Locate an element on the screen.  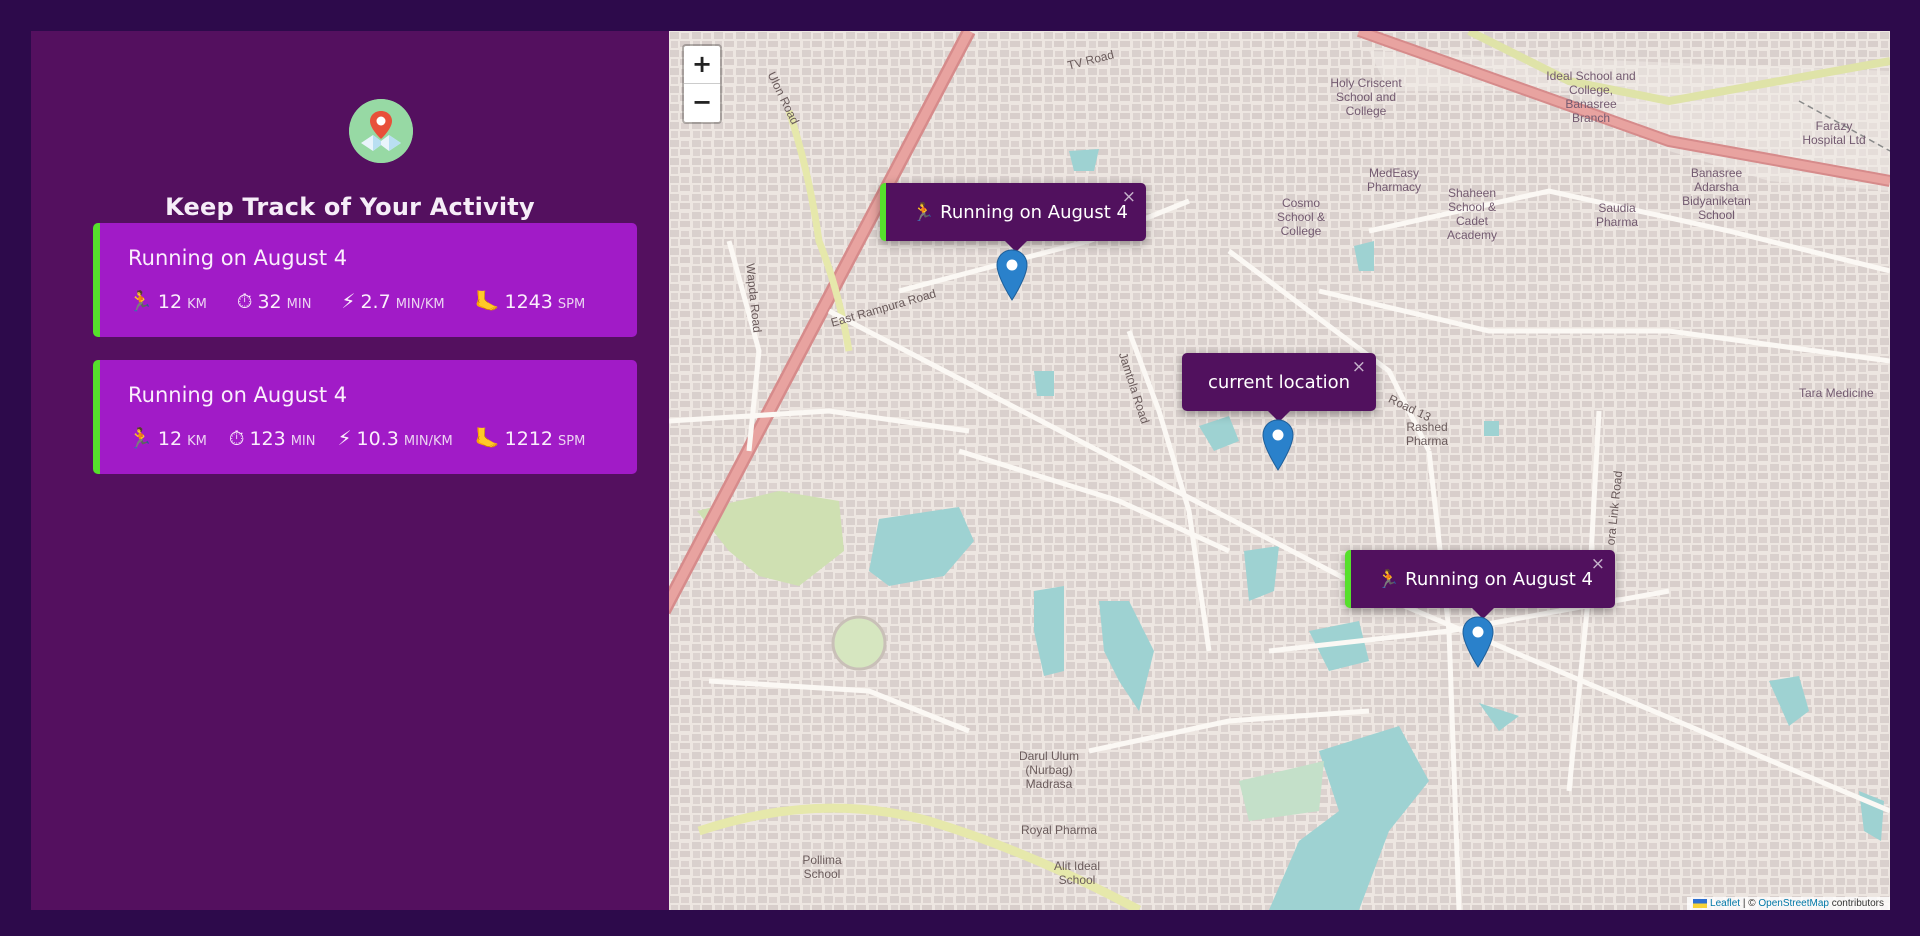
location-popup: current location × is located at coordinates (1279, 387).